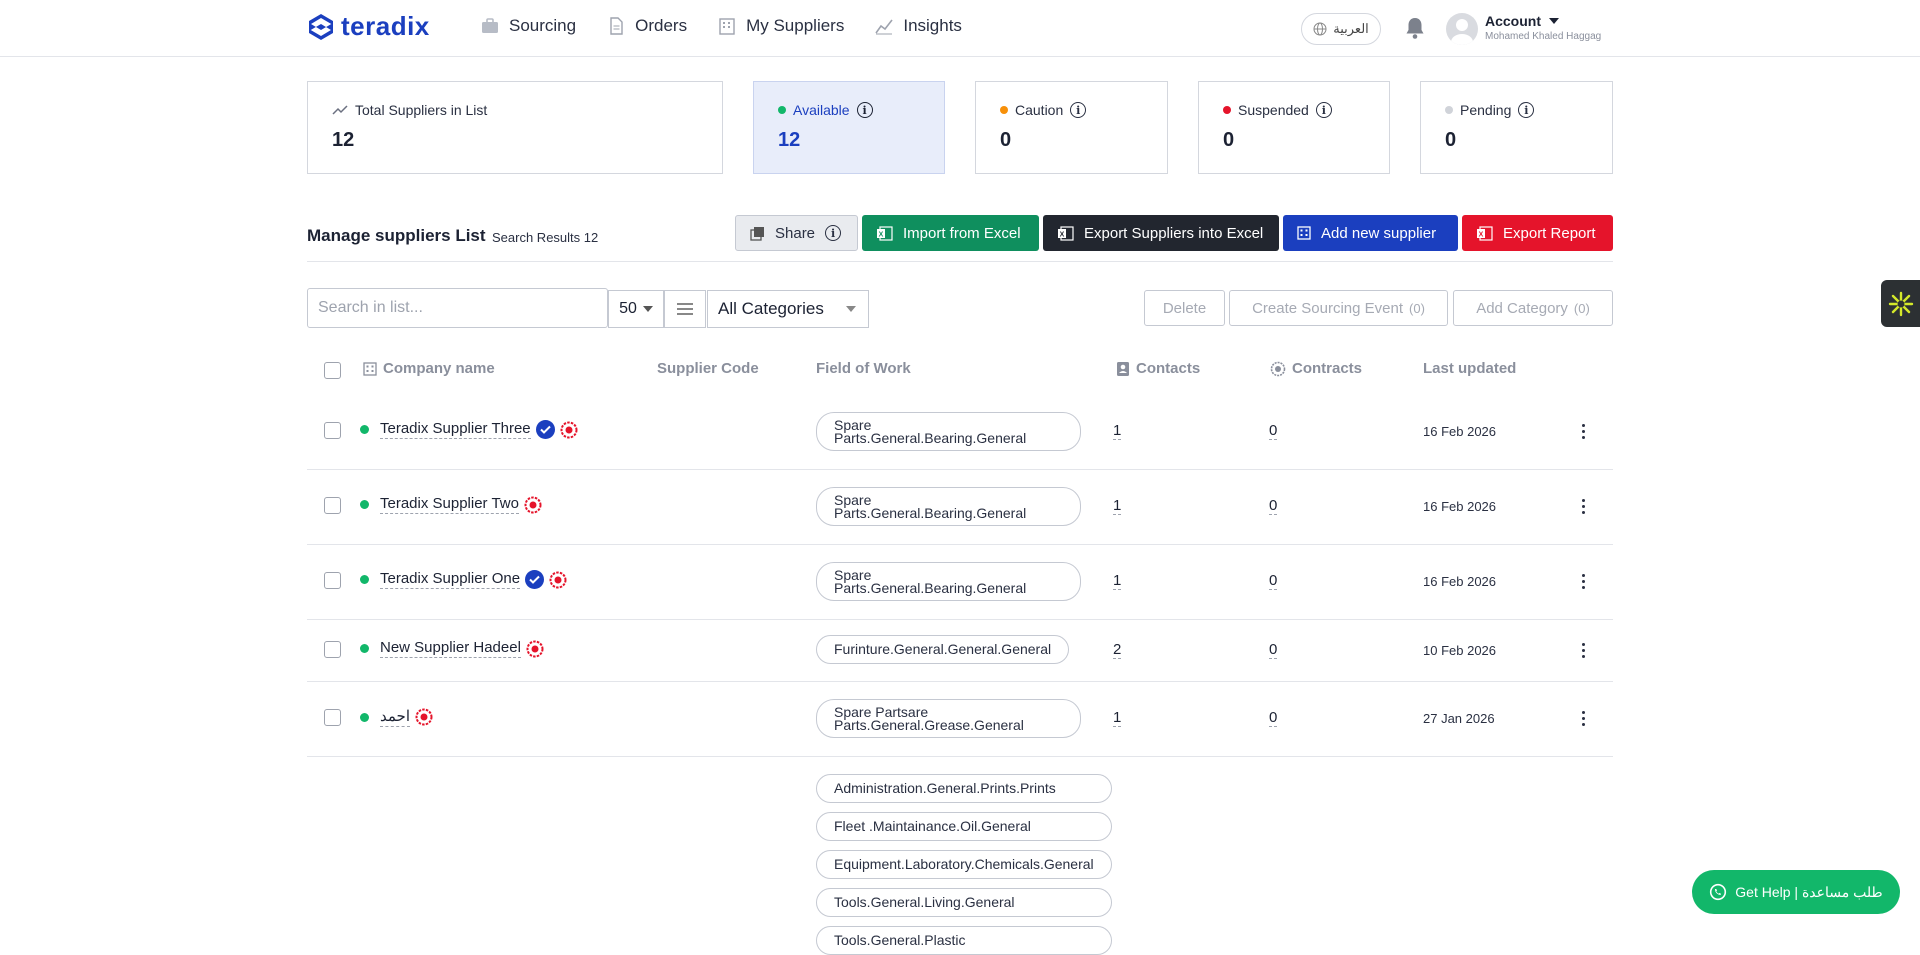  Describe the element at coordinates (421, 110) in the screenshot. I see `stat-total-label: Total Suppliers in List` at that location.